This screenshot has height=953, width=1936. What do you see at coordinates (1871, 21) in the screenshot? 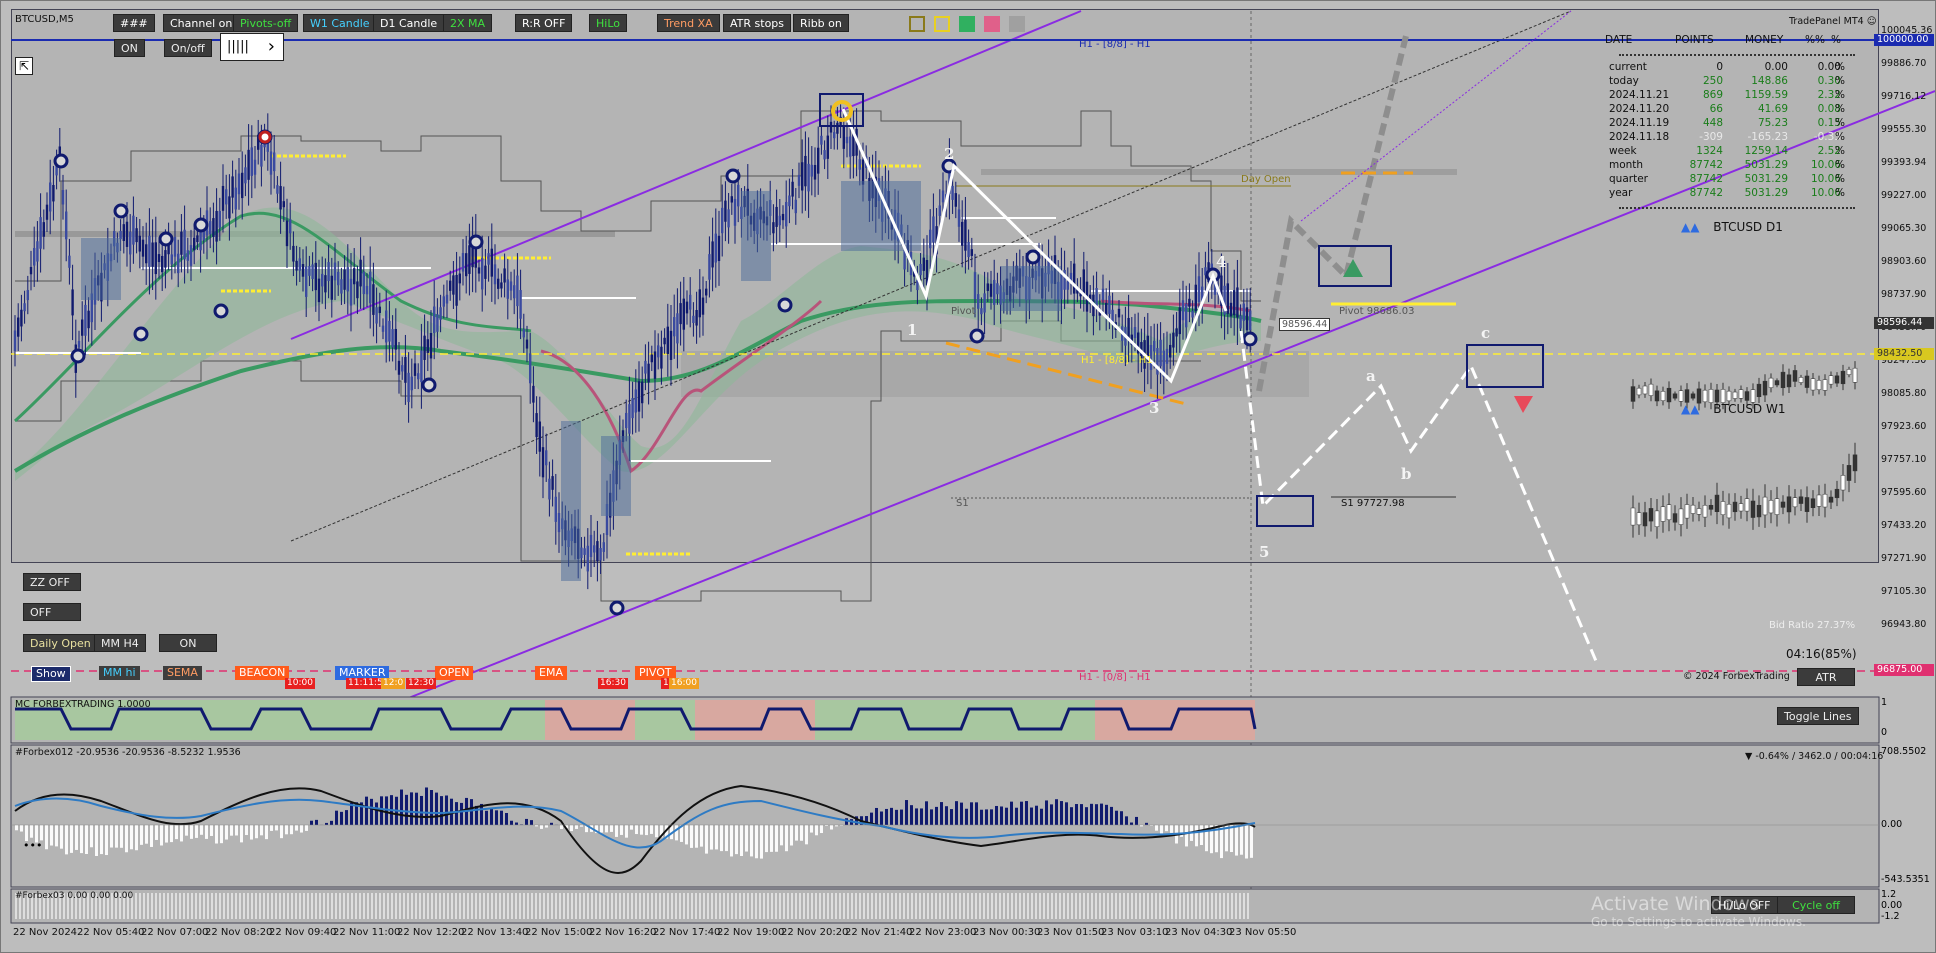
I see `smiley-icon: ☺` at bounding box center [1871, 21].